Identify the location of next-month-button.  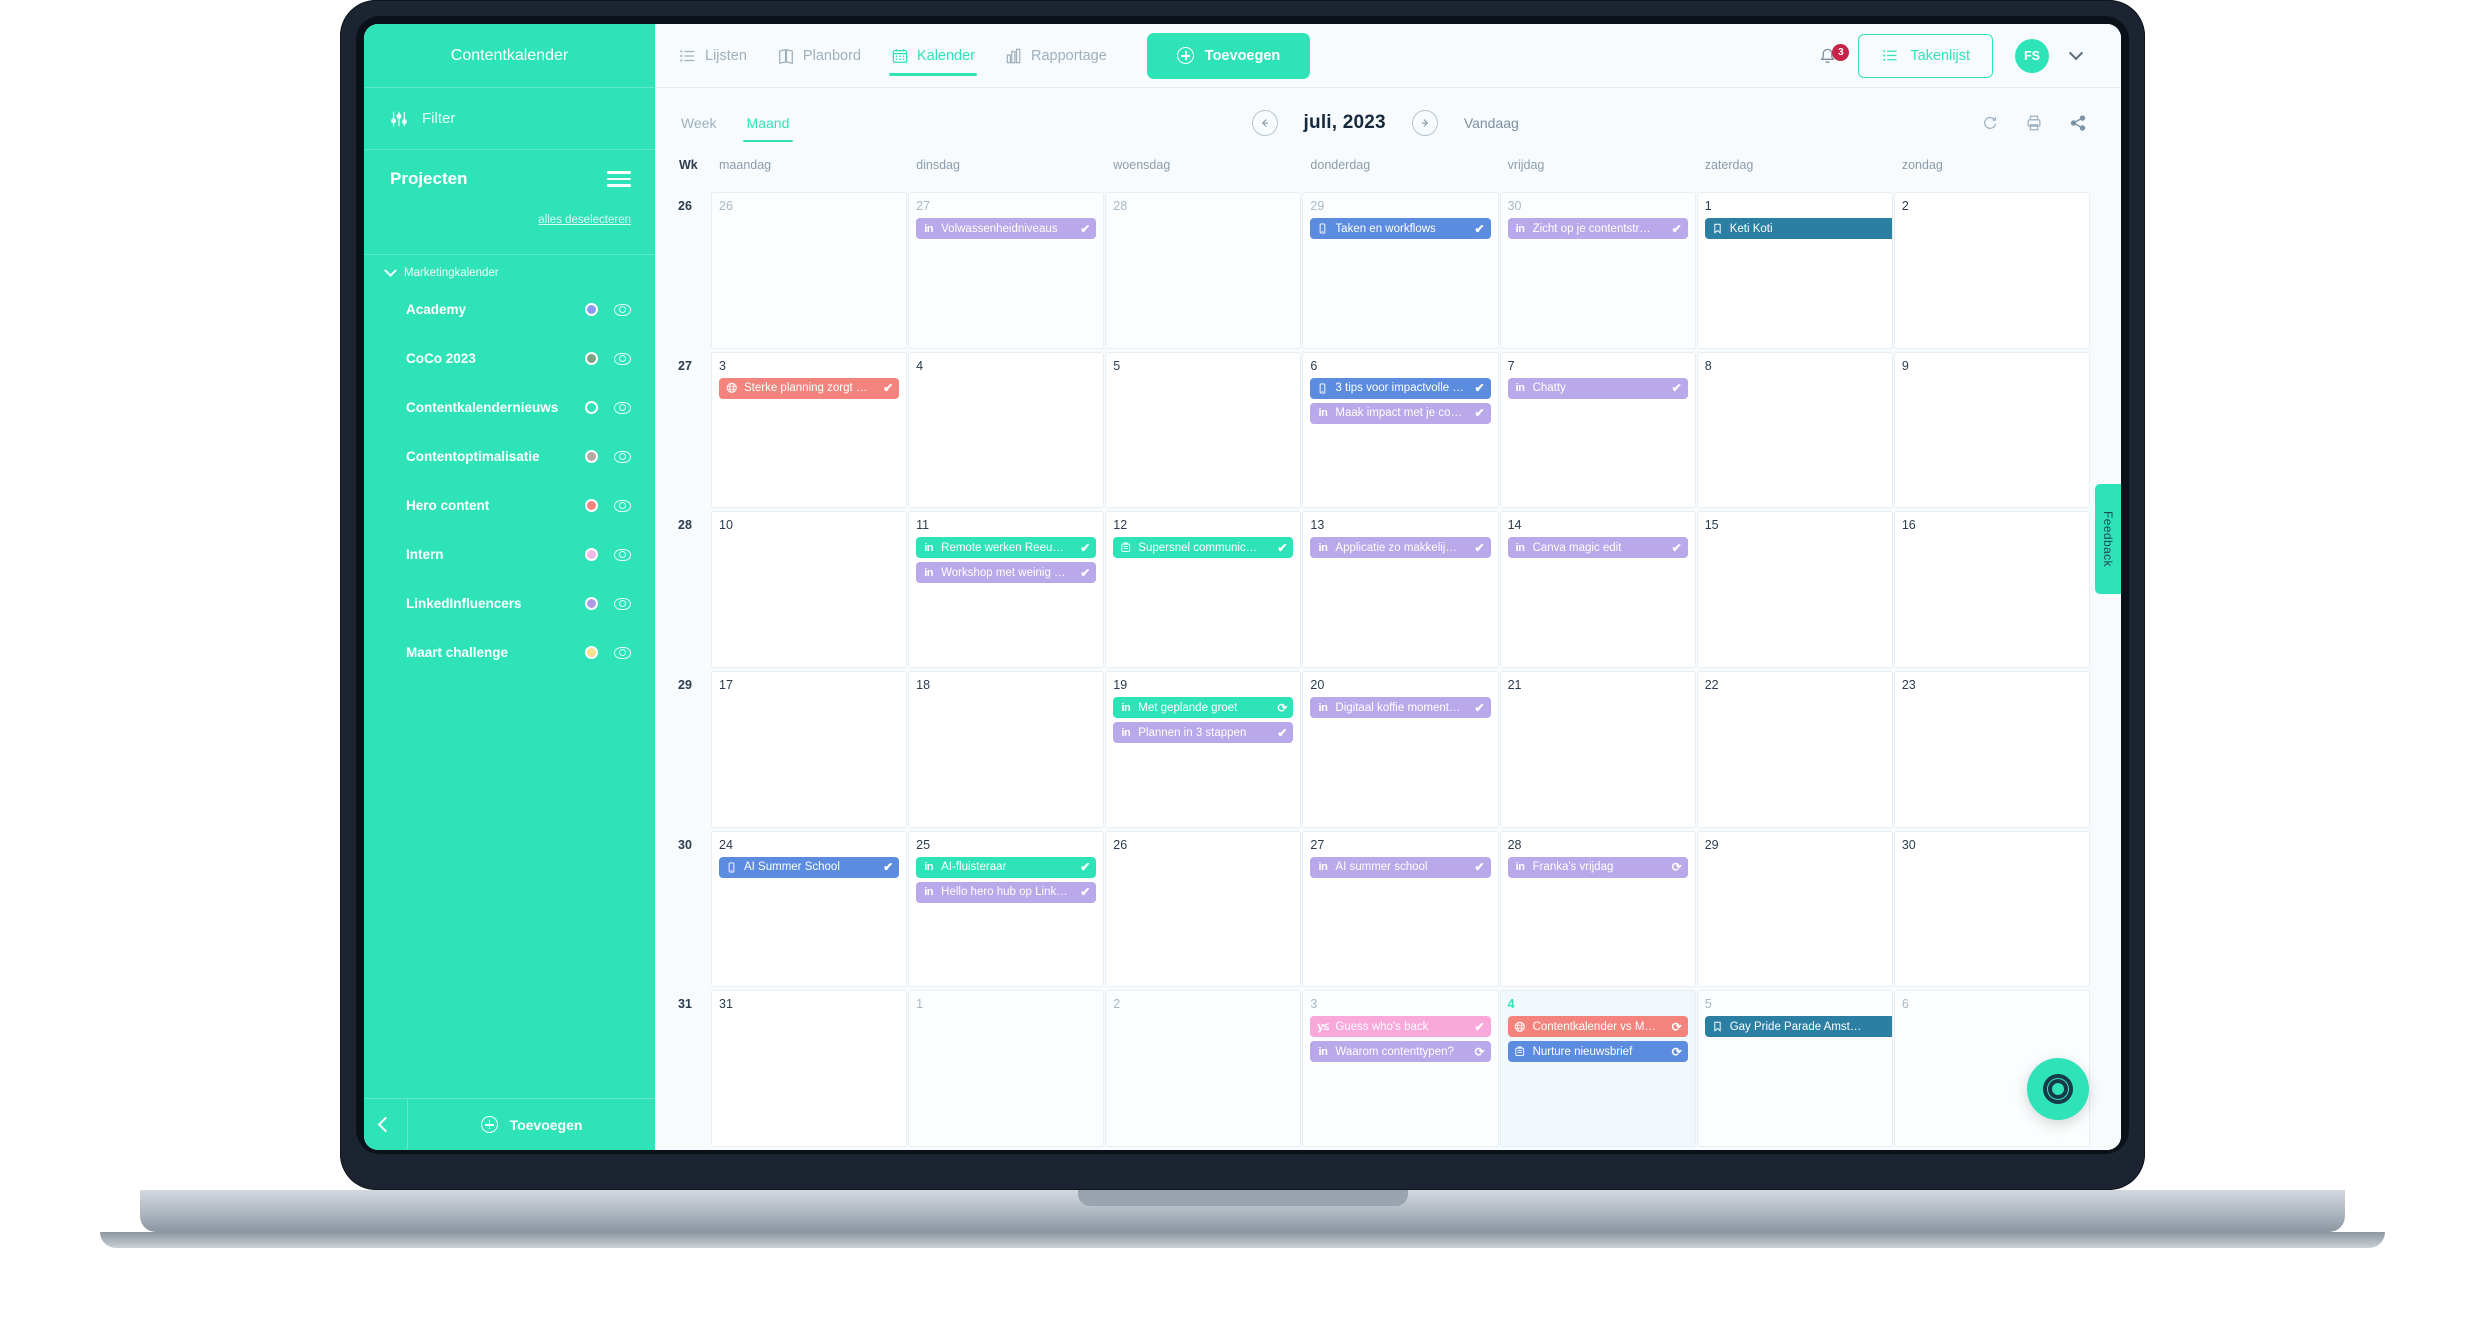
(1424, 123).